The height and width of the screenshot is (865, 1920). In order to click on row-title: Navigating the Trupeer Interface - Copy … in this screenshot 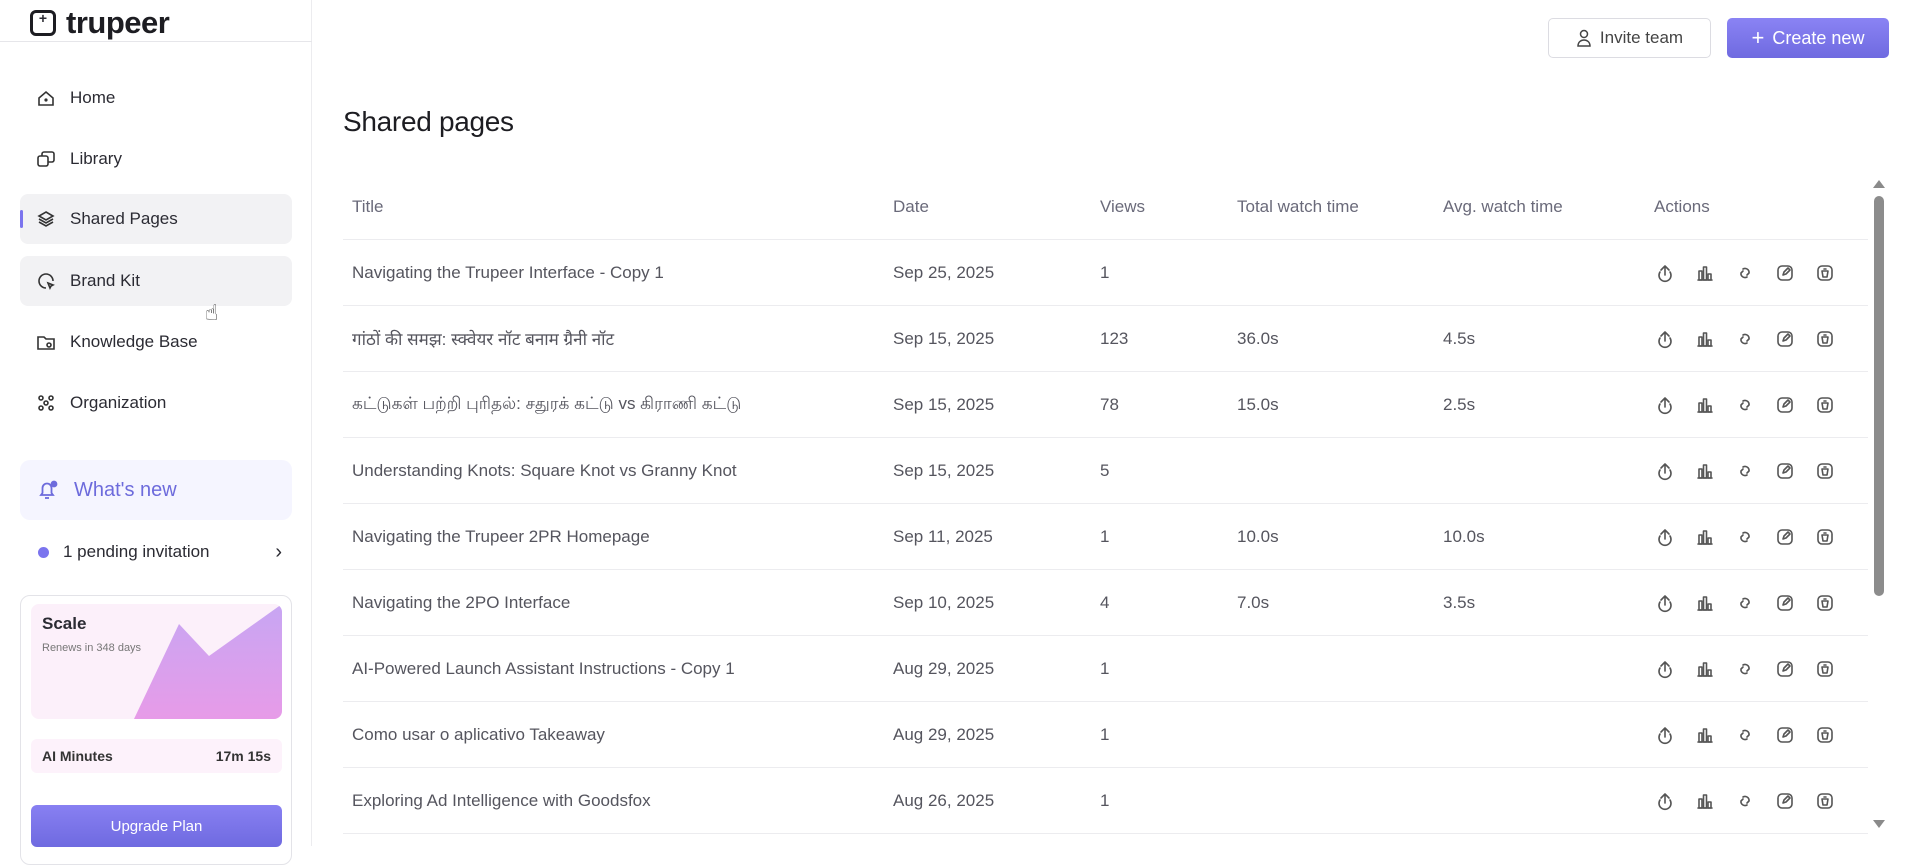, I will do `click(618, 273)`.